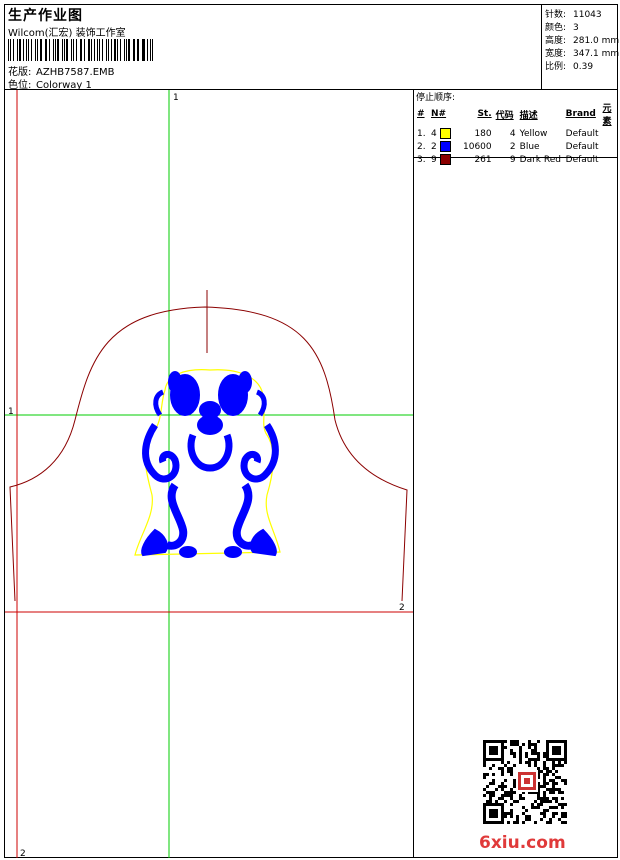  I want to click on row-seq: 3., so click(421, 159).